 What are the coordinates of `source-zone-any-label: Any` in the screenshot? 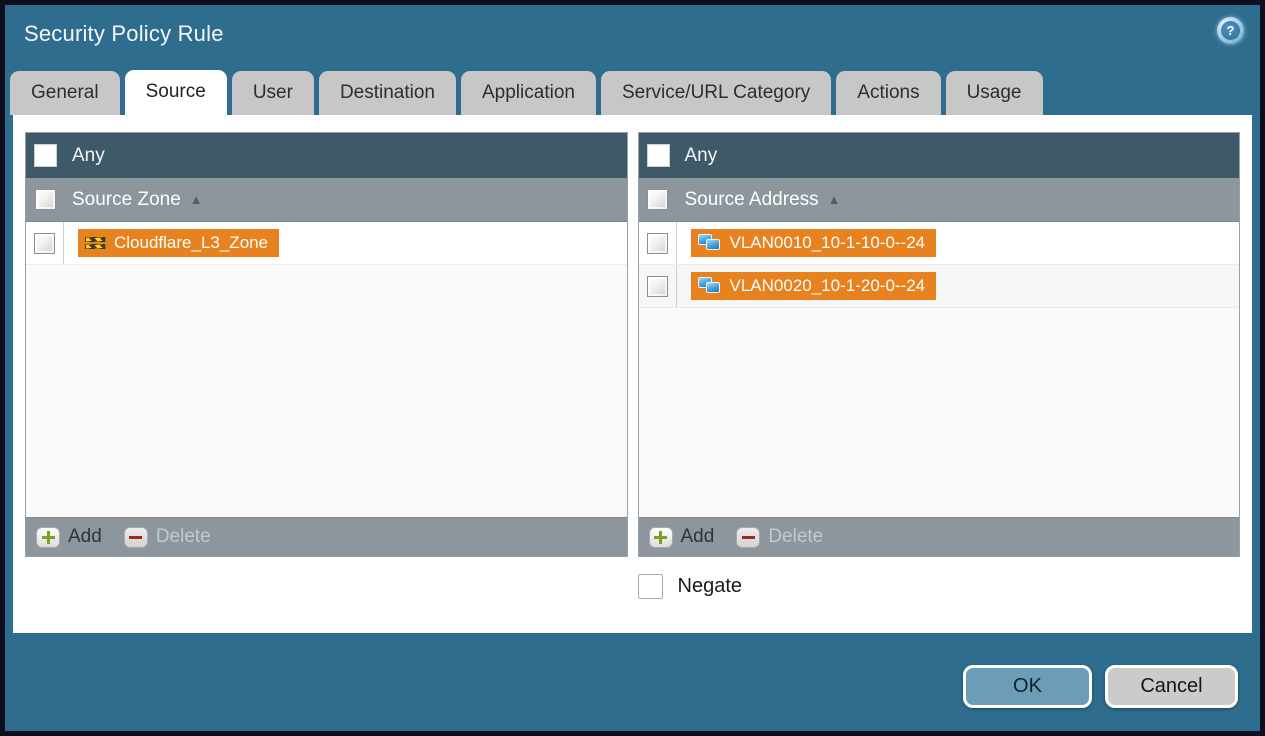 It's located at (88, 155).